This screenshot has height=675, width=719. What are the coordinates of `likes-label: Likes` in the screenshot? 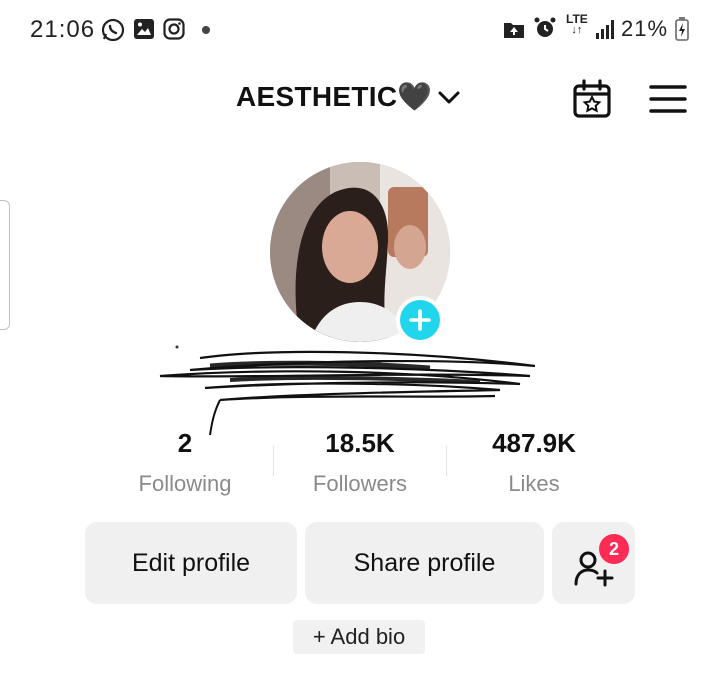 It's located at (534, 483).